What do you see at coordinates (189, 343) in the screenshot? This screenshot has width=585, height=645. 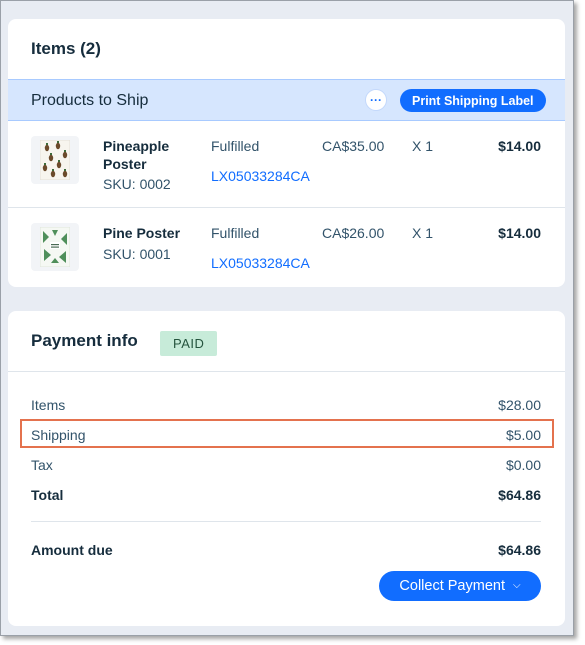 I see `paid-status-badge: PAID` at bounding box center [189, 343].